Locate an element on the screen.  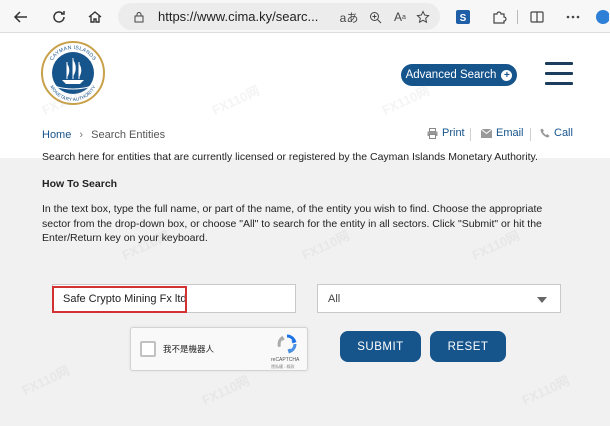
phone-icon is located at coordinates (545, 133).